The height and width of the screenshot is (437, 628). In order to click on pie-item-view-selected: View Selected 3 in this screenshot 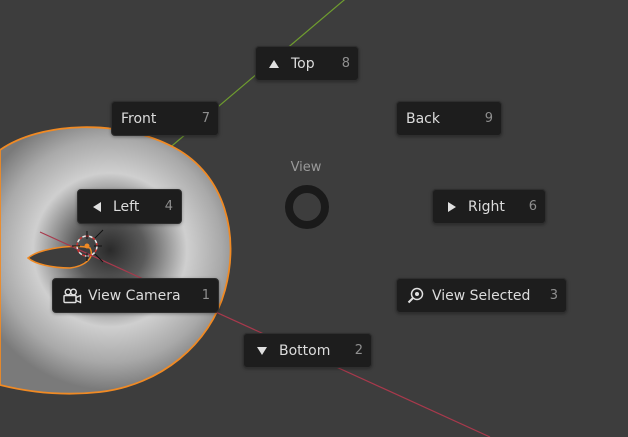, I will do `click(481, 295)`.